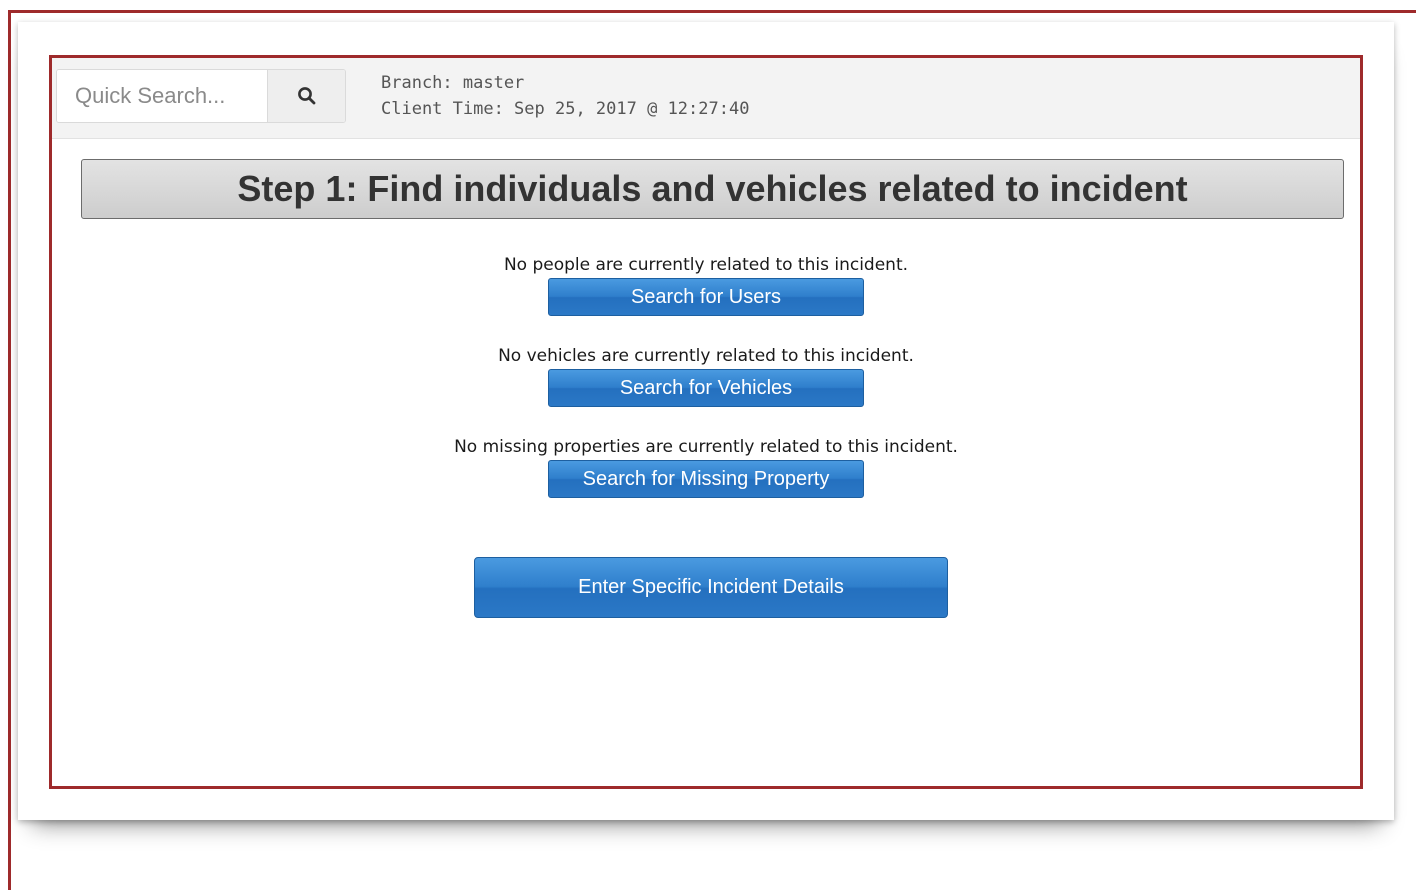 This screenshot has height=890, width=1416. Describe the element at coordinates (711, 587) in the screenshot. I see `enter-incident-details-button: Enter Specific Incident Details` at that location.